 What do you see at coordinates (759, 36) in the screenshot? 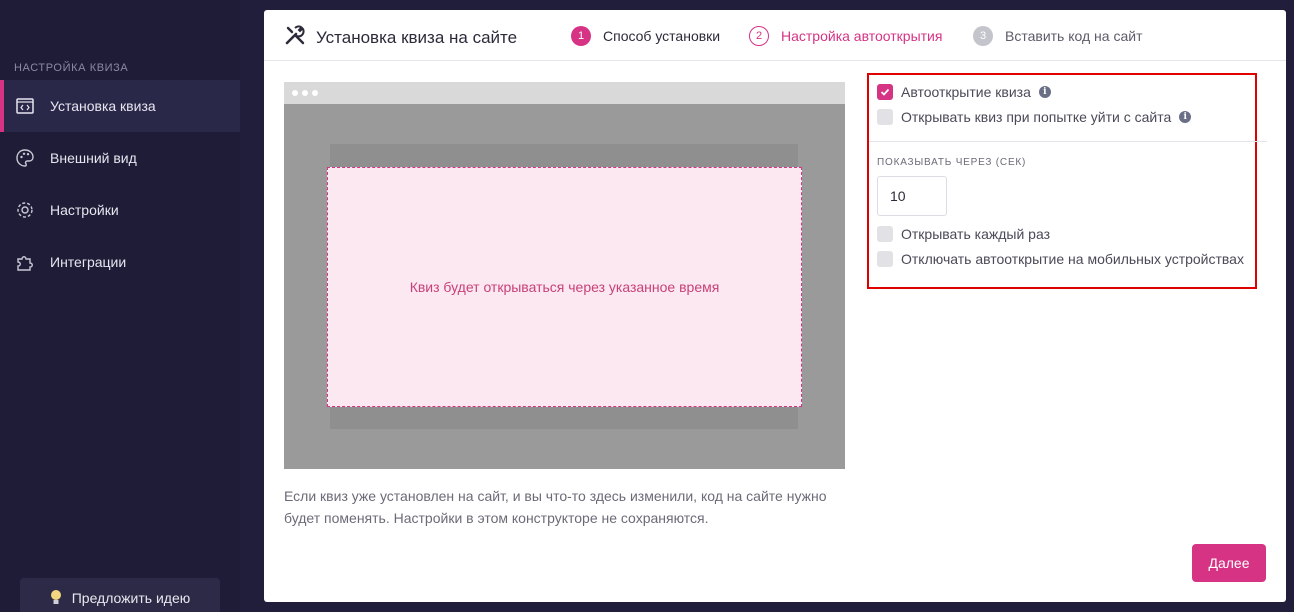
I see `step-number: 2` at bounding box center [759, 36].